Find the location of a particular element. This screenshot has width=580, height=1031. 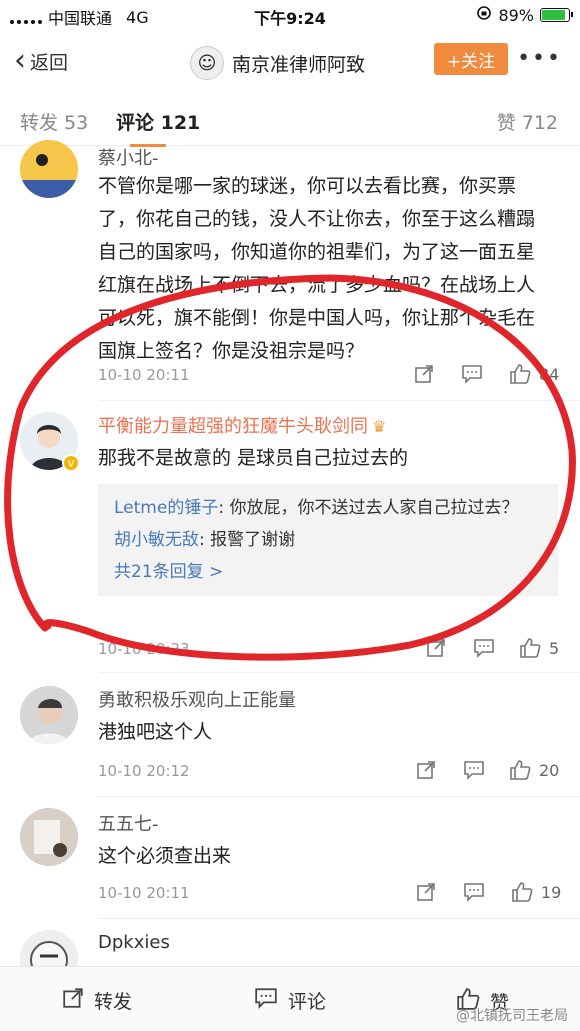

back-button: ‹ 返回 is located at coordinates (41, 61).